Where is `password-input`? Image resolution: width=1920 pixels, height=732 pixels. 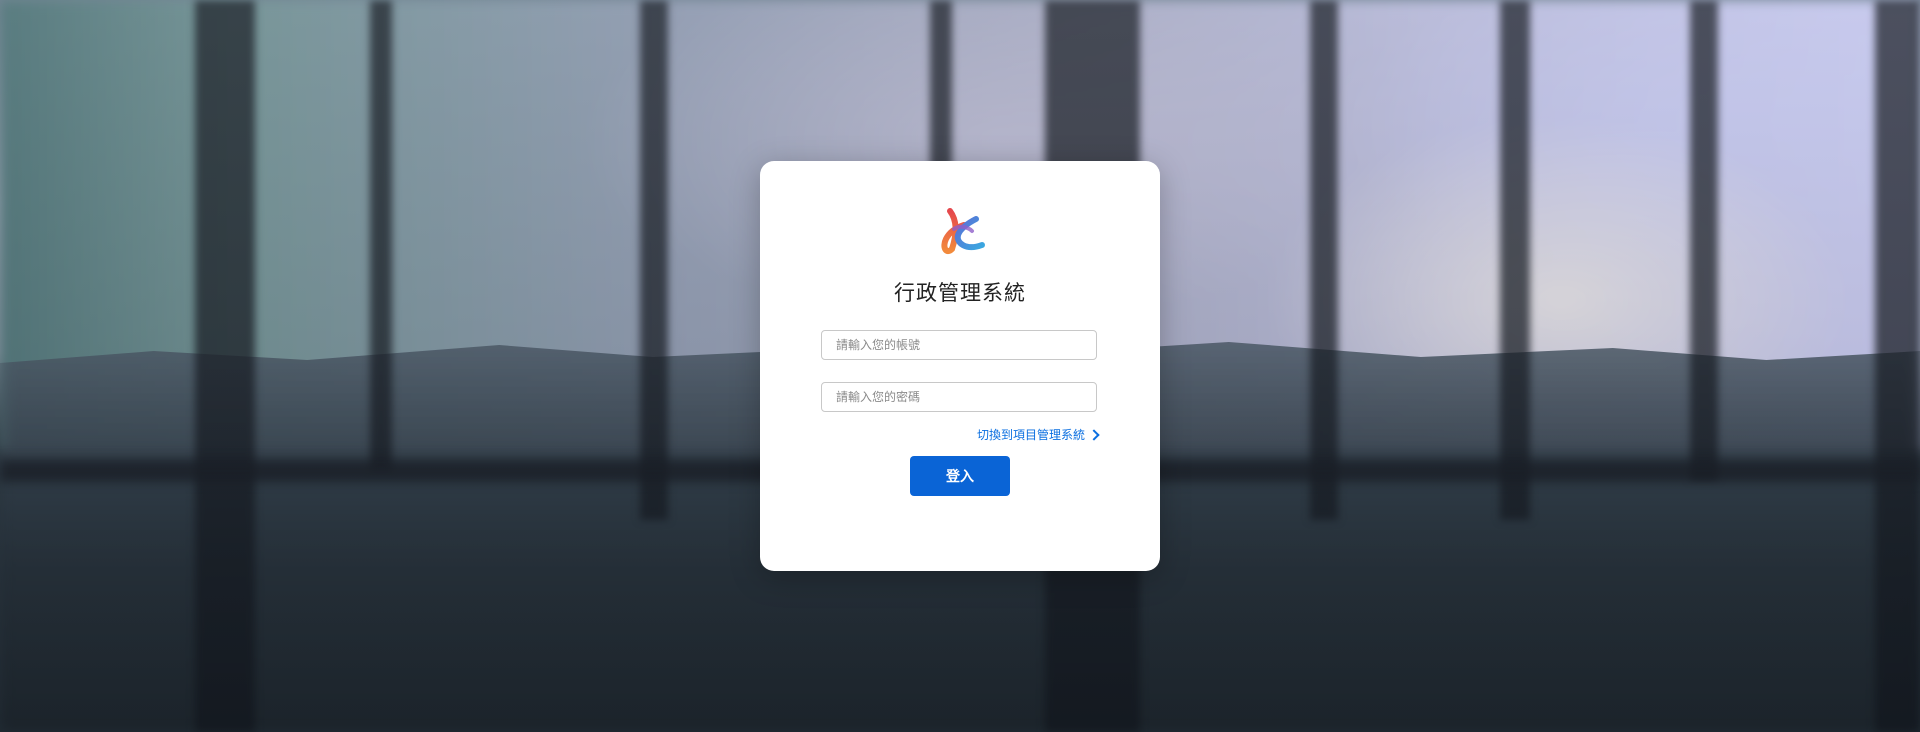 password-input is located at coordinates (959, 397).